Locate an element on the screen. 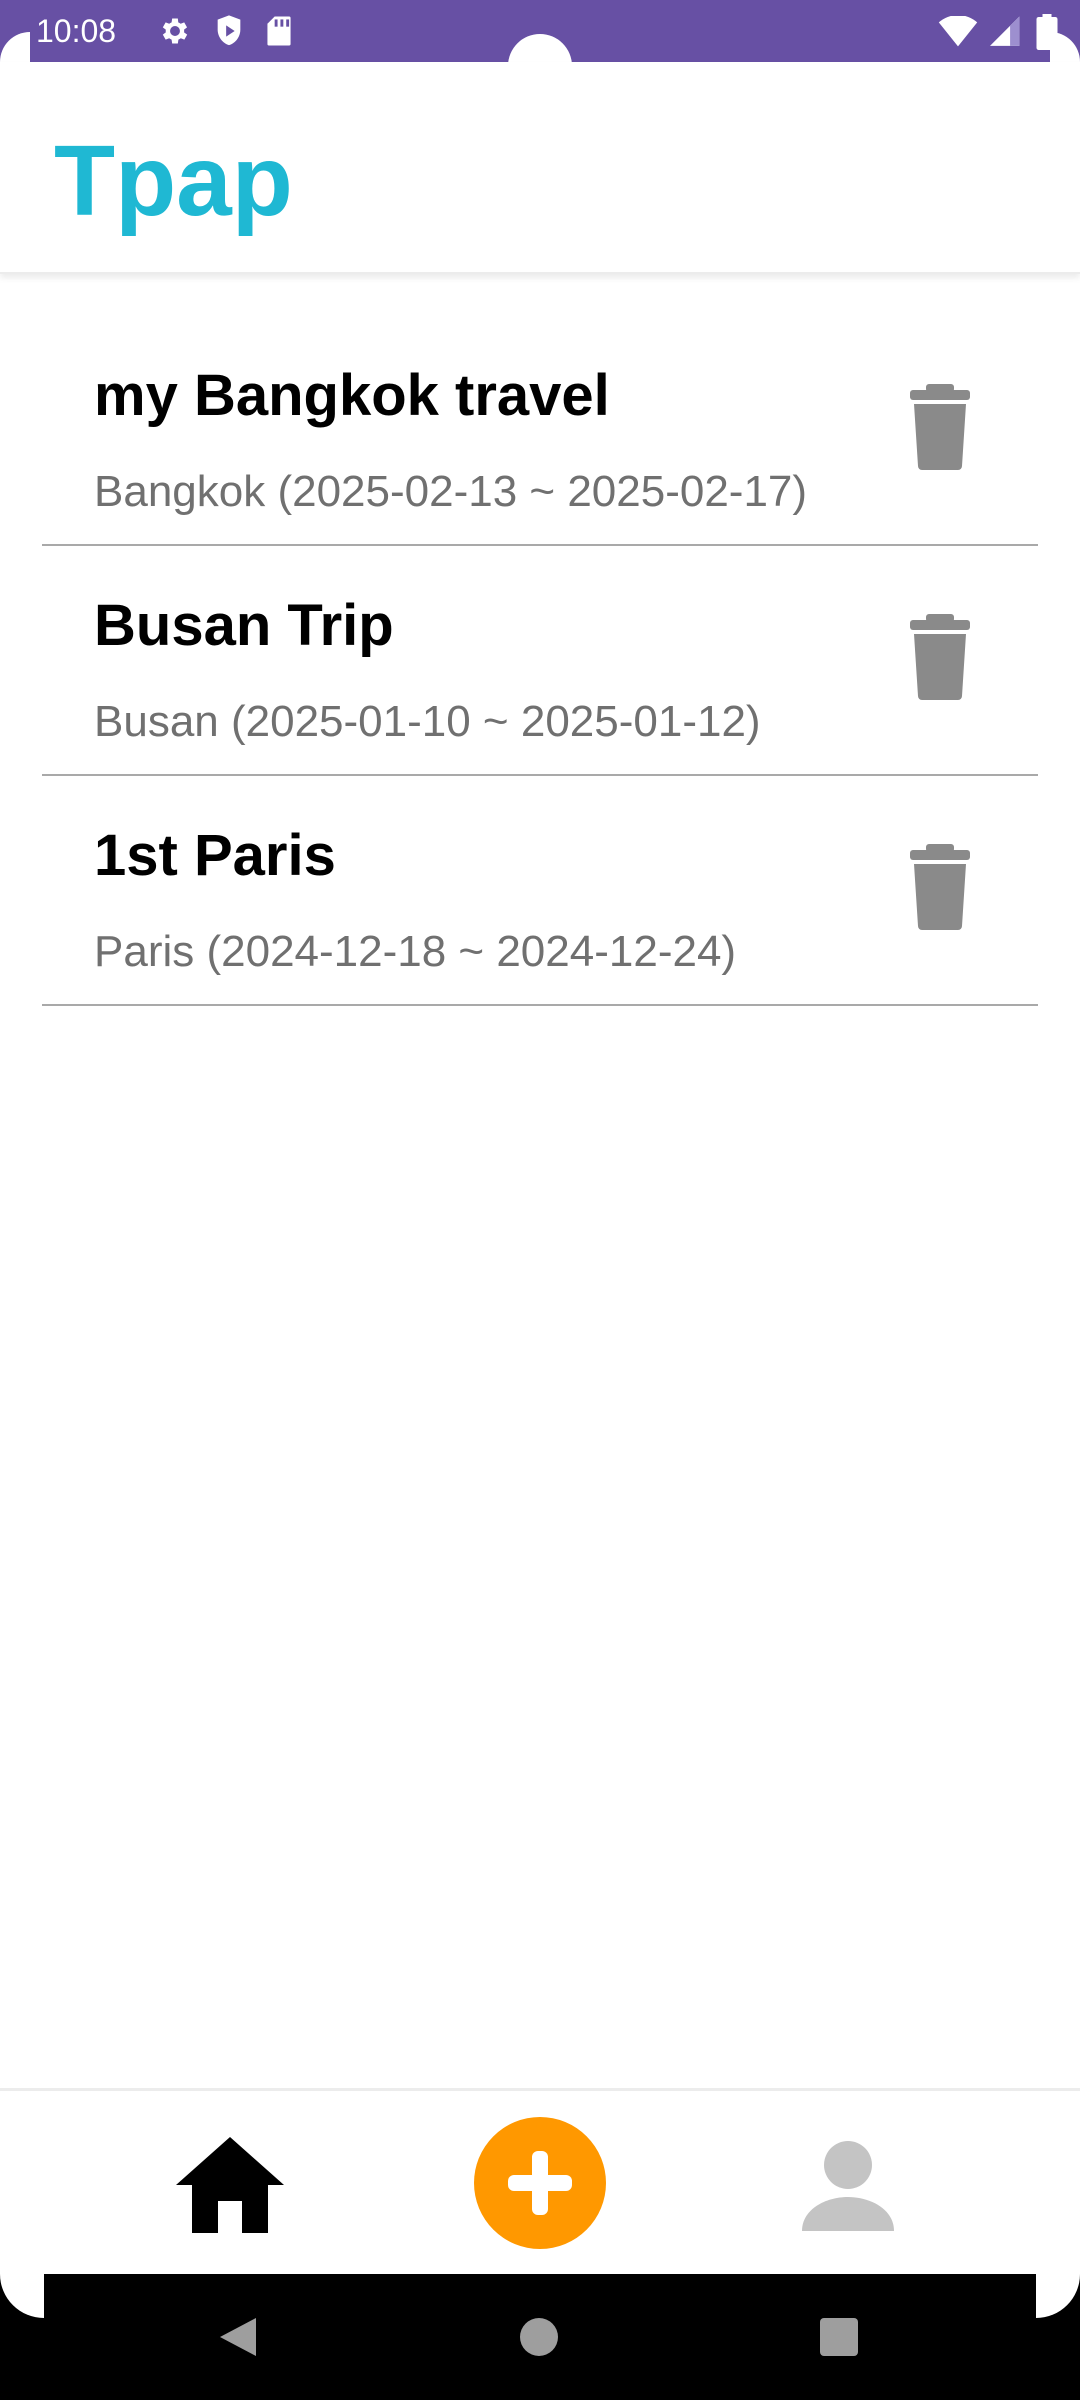 This screenshot has width=1080, height=2400. trip-title: Busan Trip is located at coordinates (244, 625).